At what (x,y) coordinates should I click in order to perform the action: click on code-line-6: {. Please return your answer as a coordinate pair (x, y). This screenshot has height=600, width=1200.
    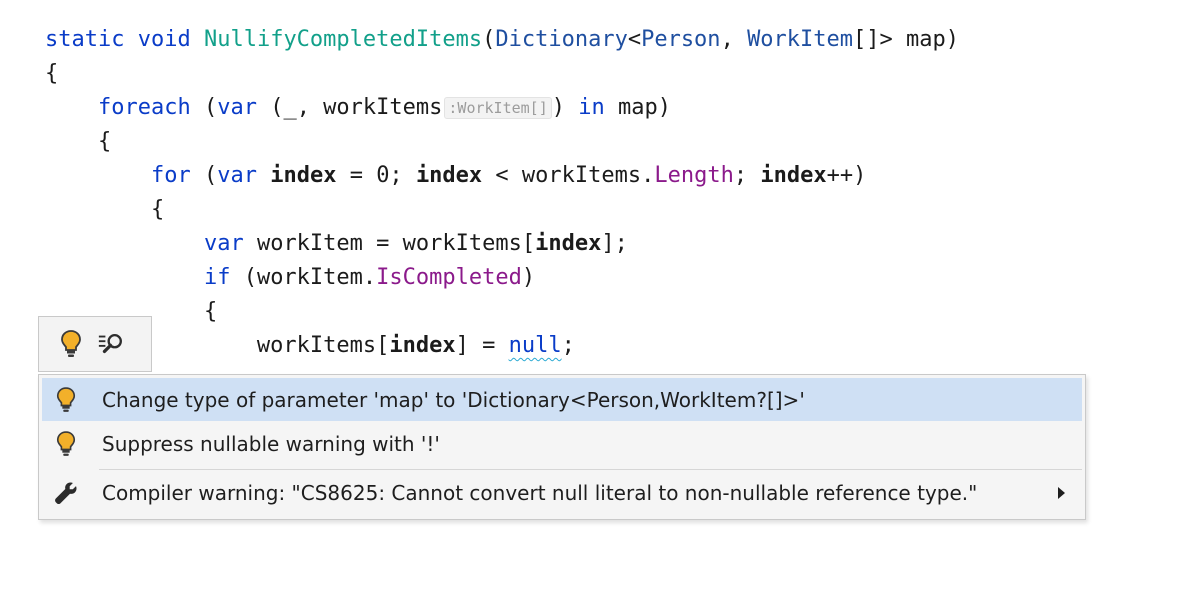
    Looking at the image, I should click on (157, 209).